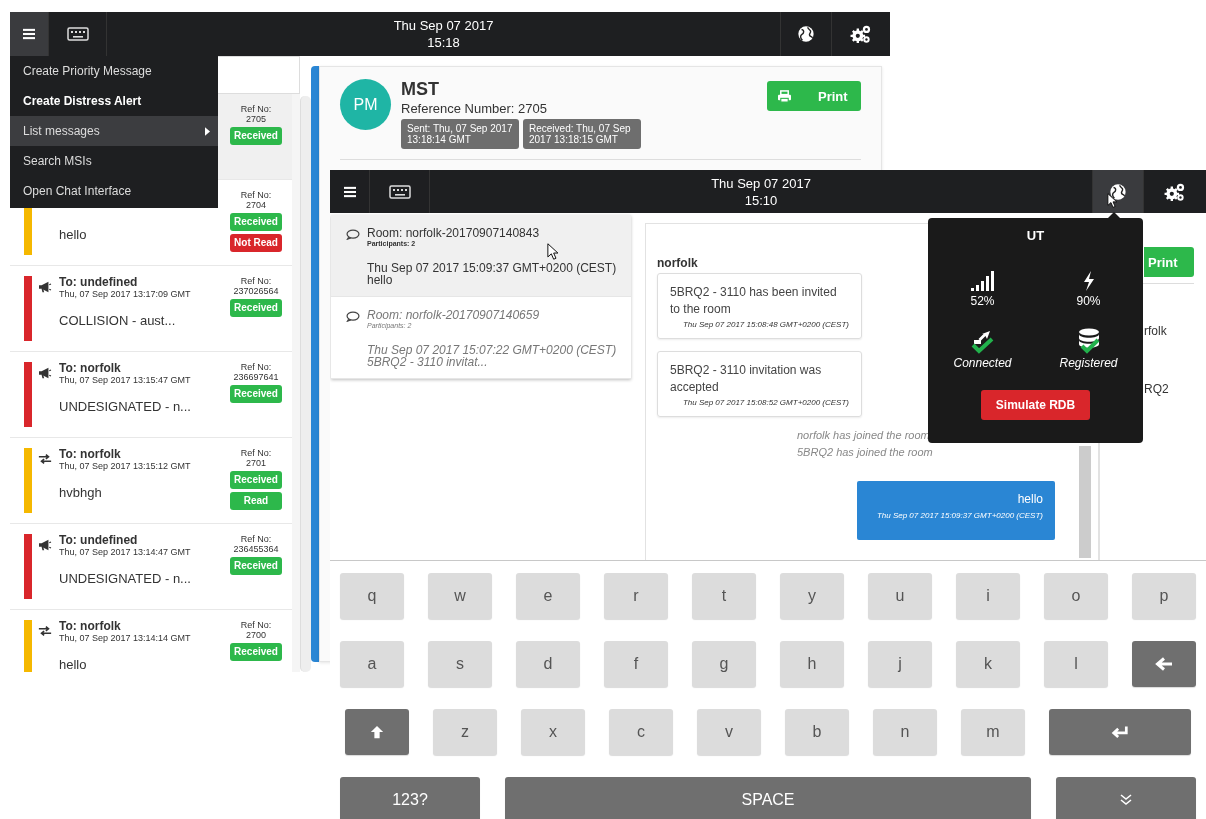 The image size is (1206, 819). I want to click on key: s, so click(460, 664).